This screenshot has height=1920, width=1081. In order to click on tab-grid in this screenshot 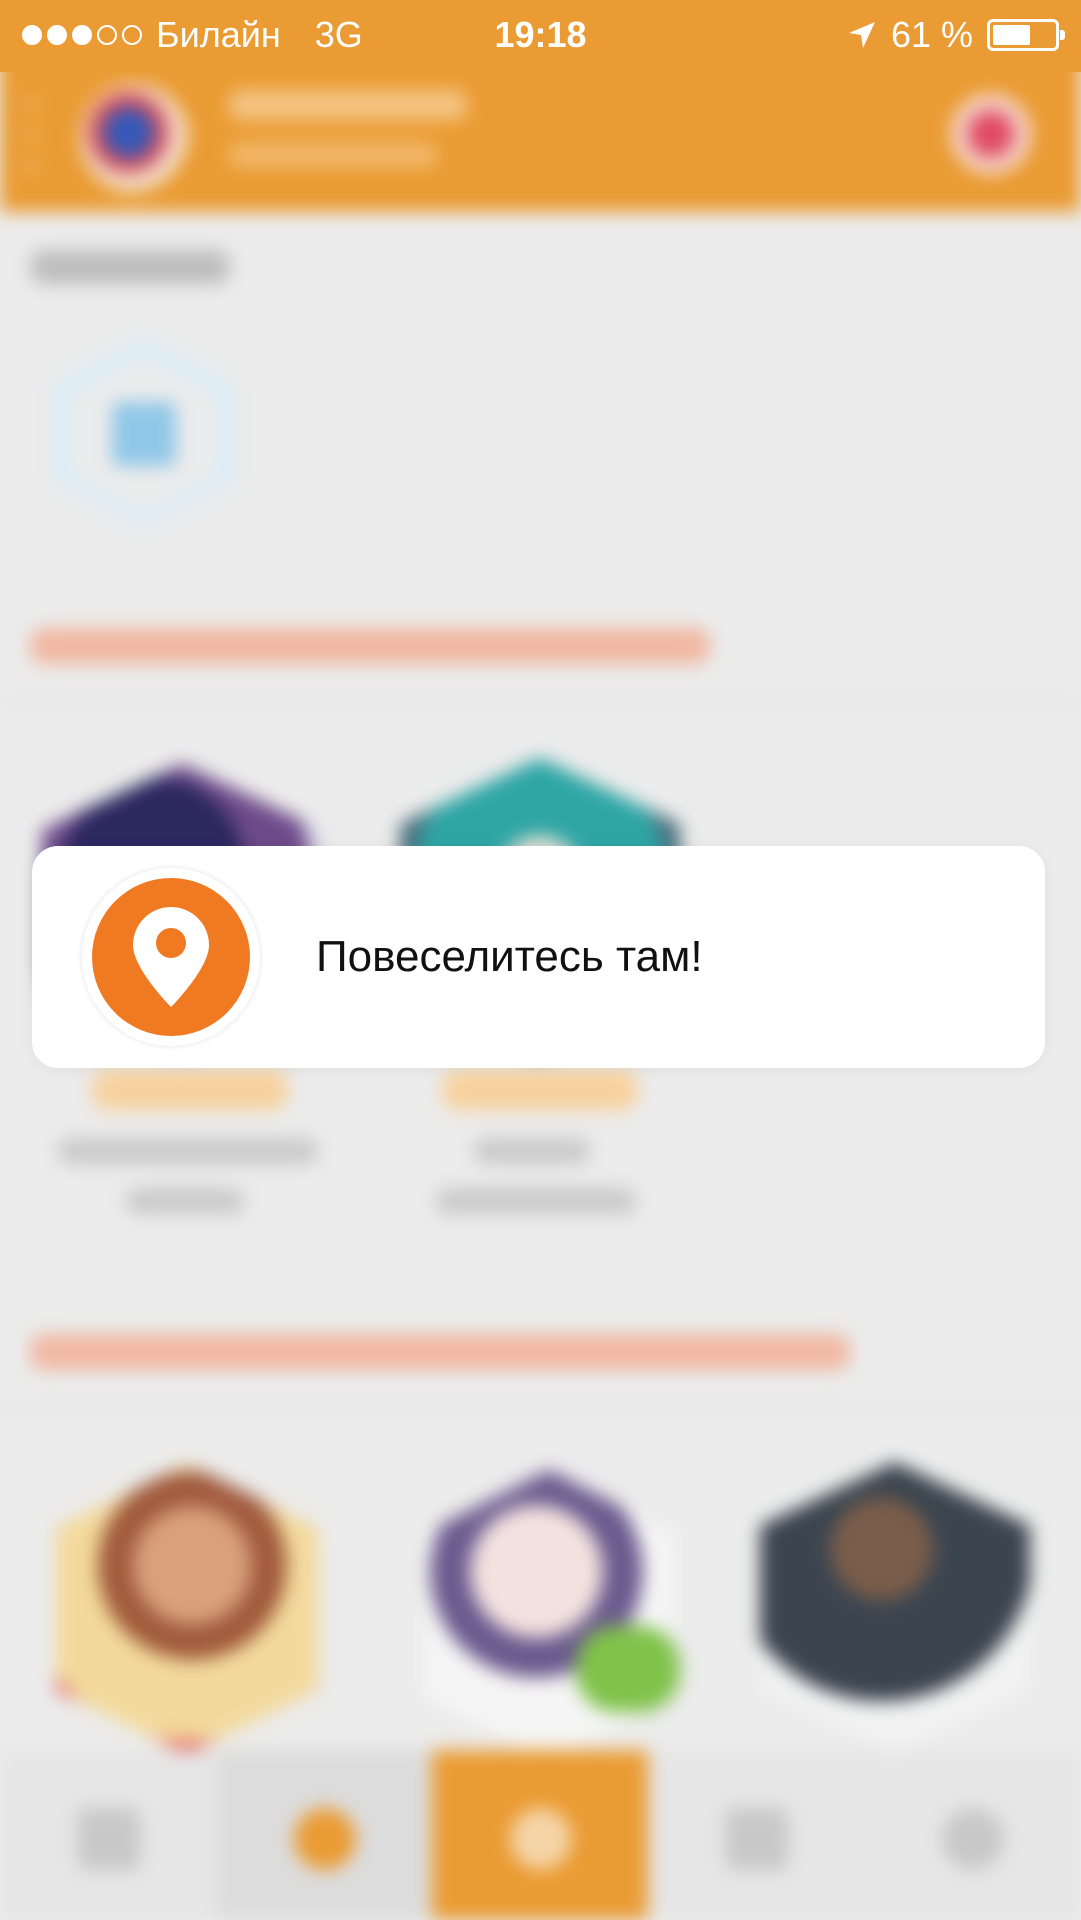, I will do `click(108, 1835)`.